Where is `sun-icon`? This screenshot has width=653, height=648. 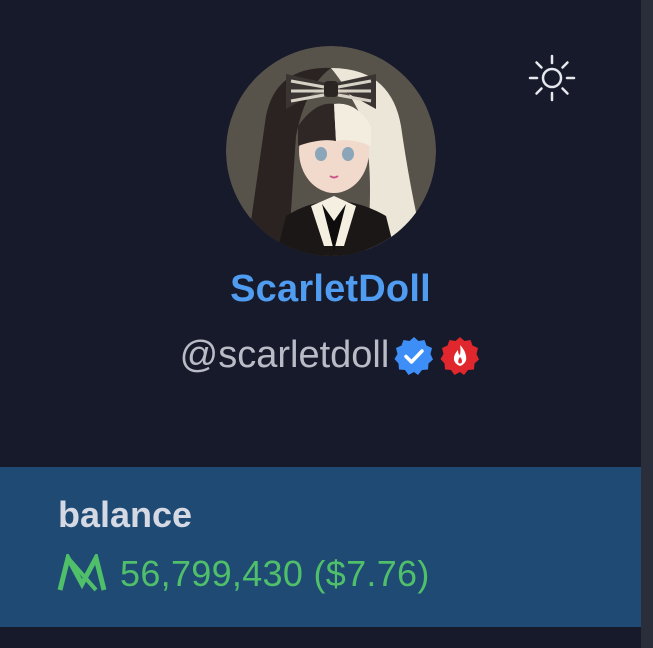
sun-icon is located at coordinates (552, 78).